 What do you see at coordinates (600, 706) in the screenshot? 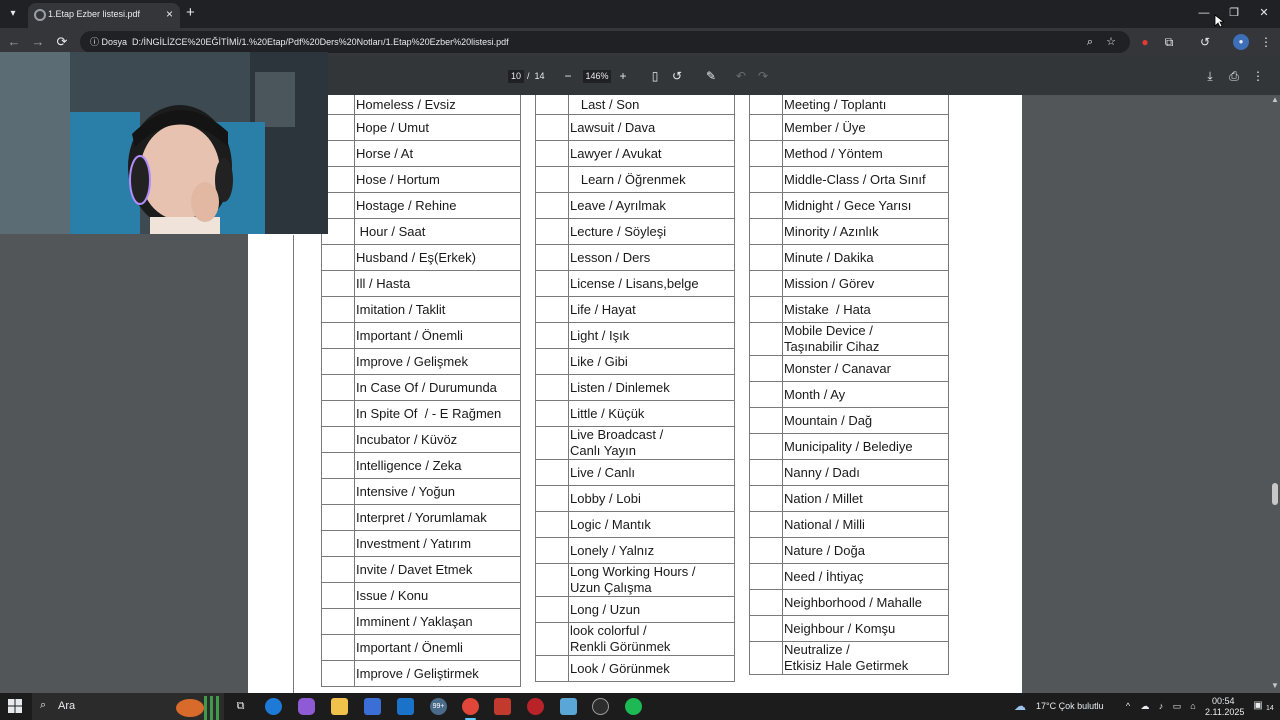
I see `obs-icon` at bounding box center [600, 706].